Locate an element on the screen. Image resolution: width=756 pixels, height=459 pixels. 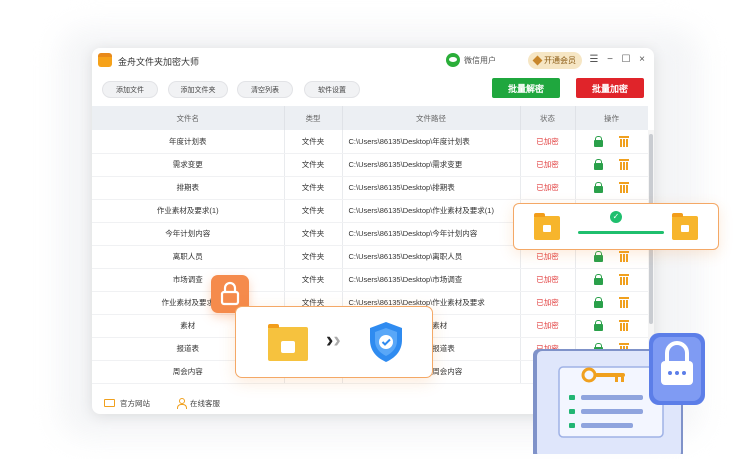
close-icon: × is located at coordinates (642, 60).